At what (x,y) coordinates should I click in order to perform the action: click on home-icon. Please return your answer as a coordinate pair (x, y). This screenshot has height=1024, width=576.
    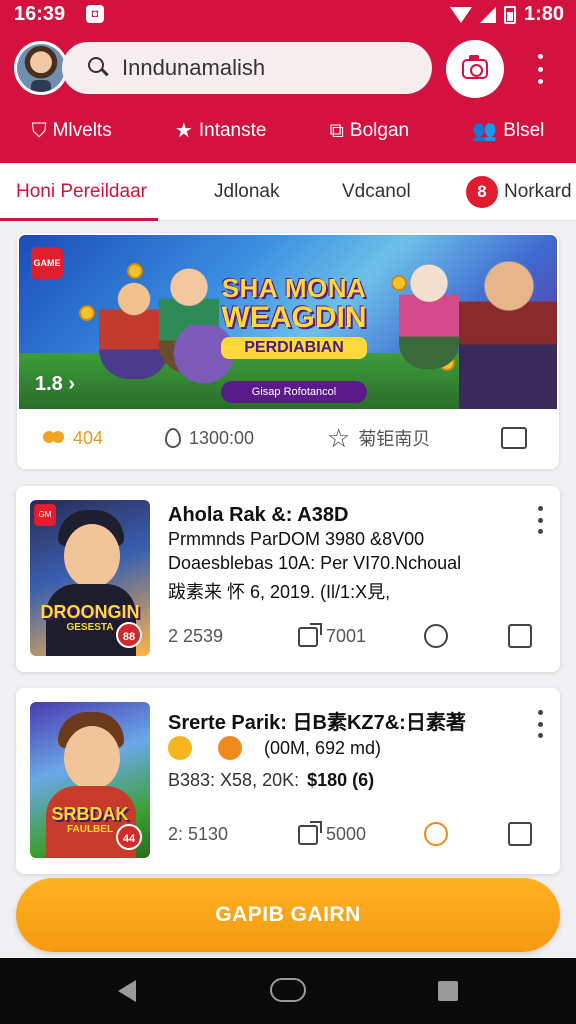
    Looking at the image, I should click on (288, 990).